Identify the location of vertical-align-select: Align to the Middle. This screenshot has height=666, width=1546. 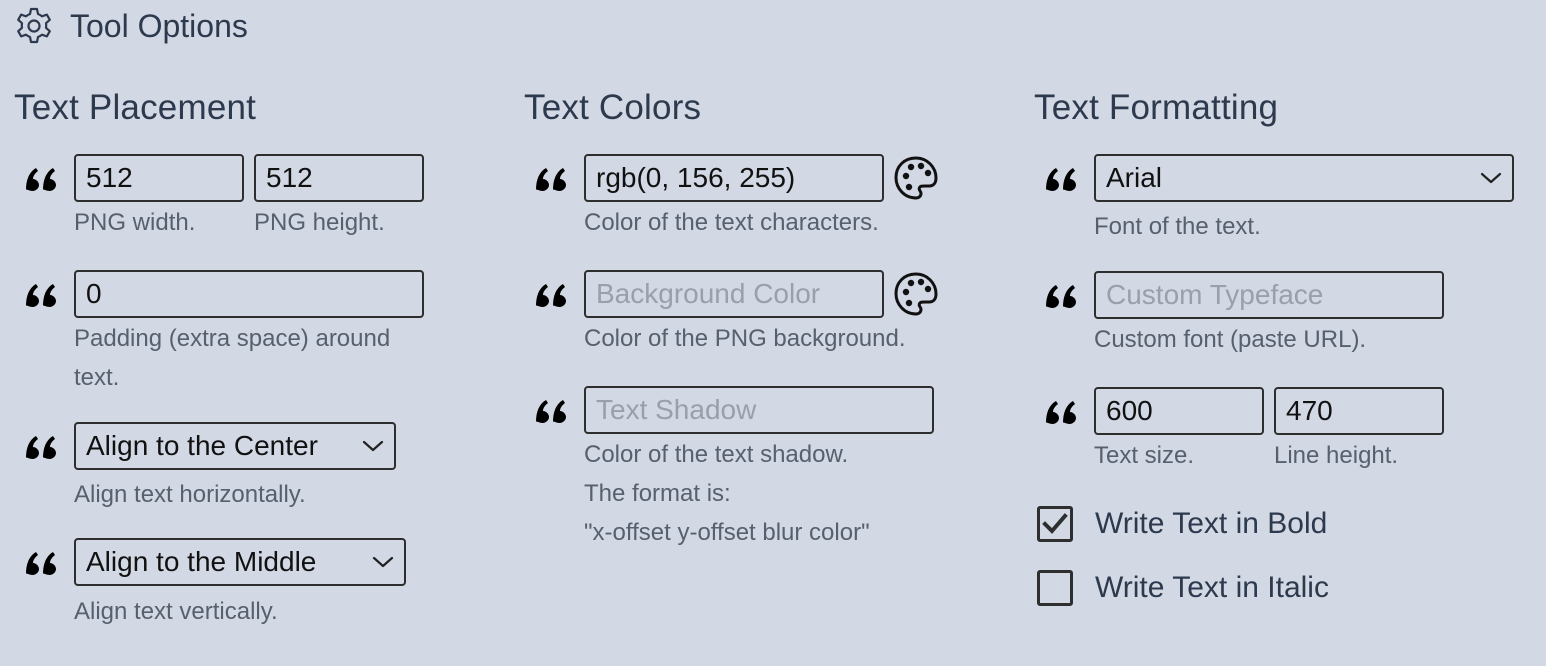
(240, 562).